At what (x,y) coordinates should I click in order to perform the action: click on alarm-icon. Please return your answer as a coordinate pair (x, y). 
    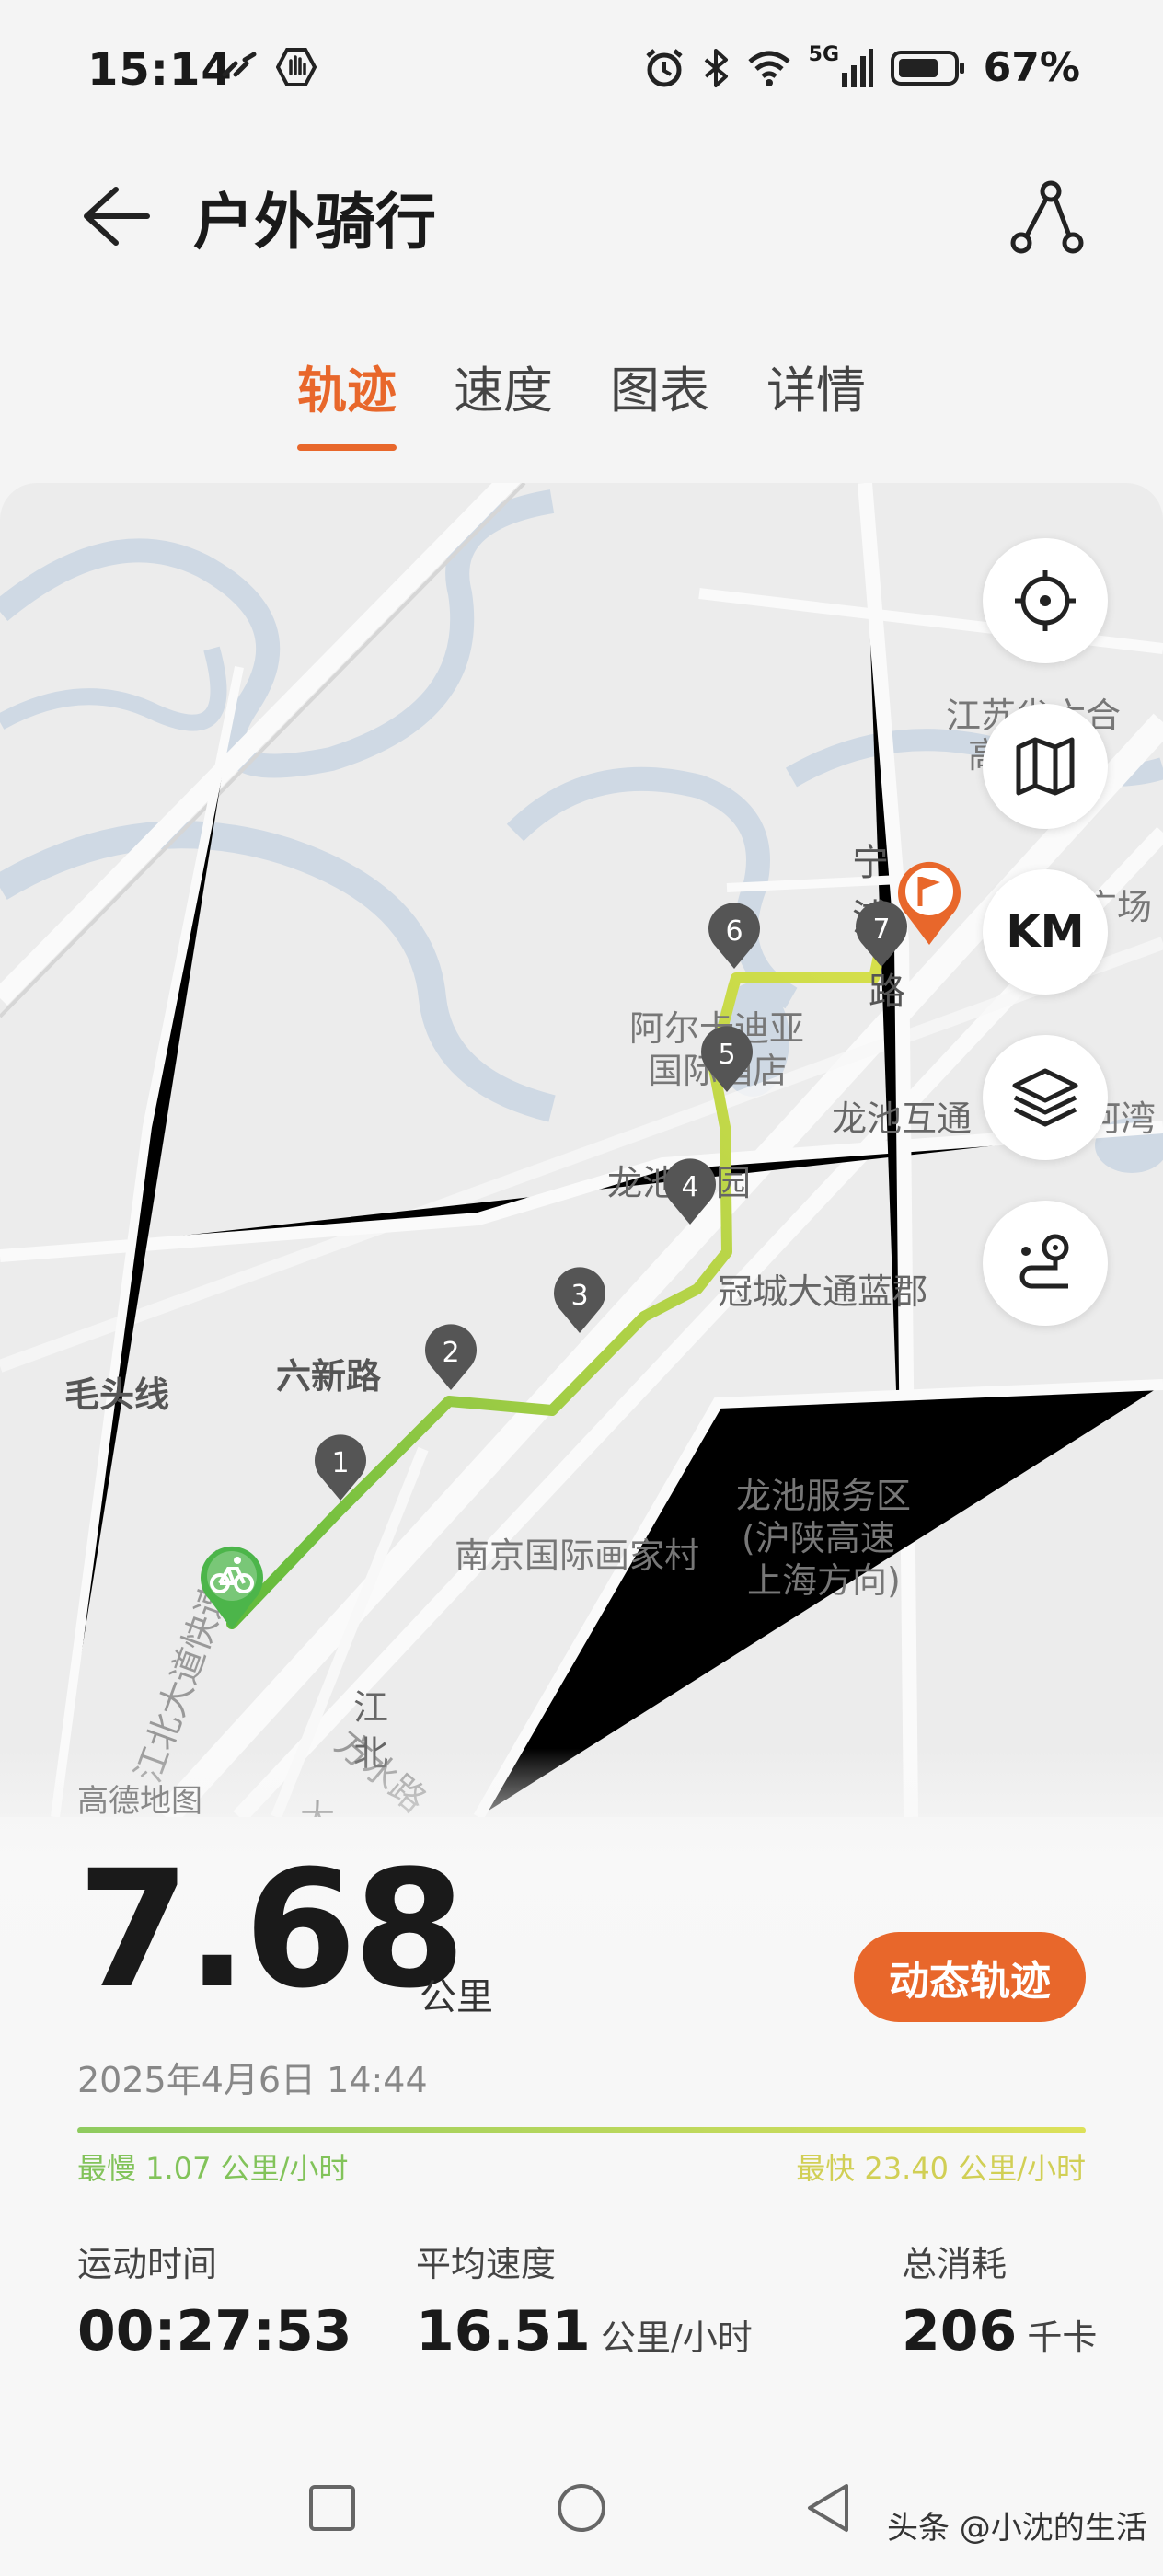
    Looking at the image, I should click on (664, 67).